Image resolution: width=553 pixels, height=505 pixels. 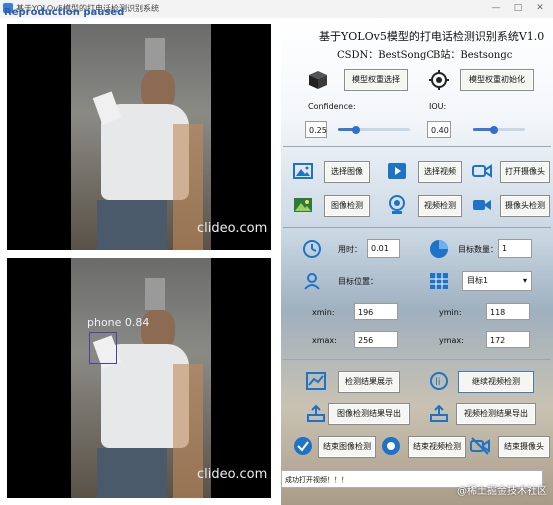 What do you see at coordinates (440, 206) in the screenshot?
I see `video-detect-button: 视频检测` at bounding box center [440, 206].